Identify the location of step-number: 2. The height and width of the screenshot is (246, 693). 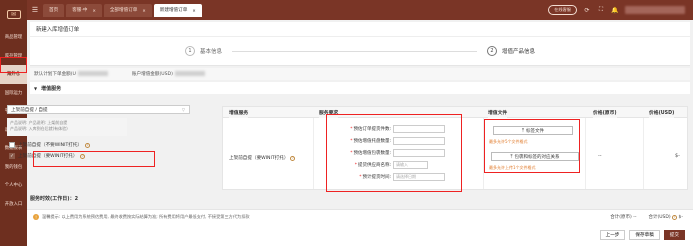
(492, 51).